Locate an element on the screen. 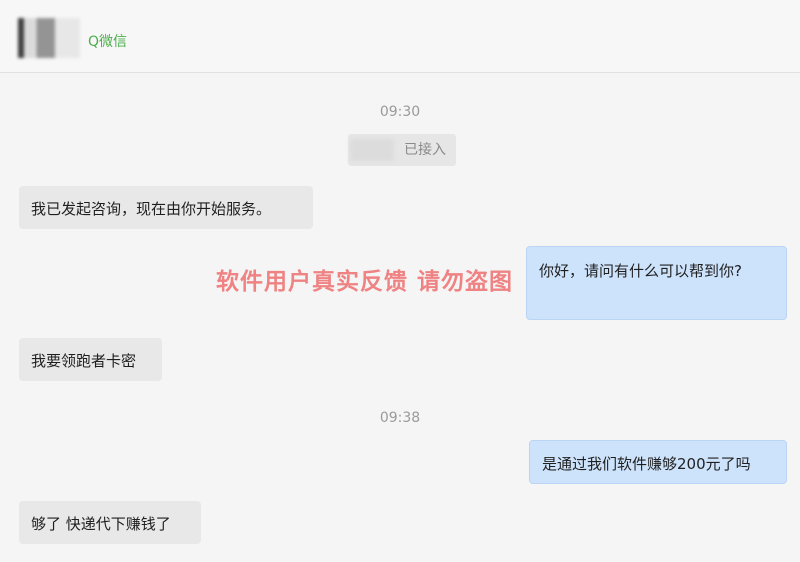 This screenshot has height=562, width=800. blurred-contact-name is located at coordinates (49, 38).